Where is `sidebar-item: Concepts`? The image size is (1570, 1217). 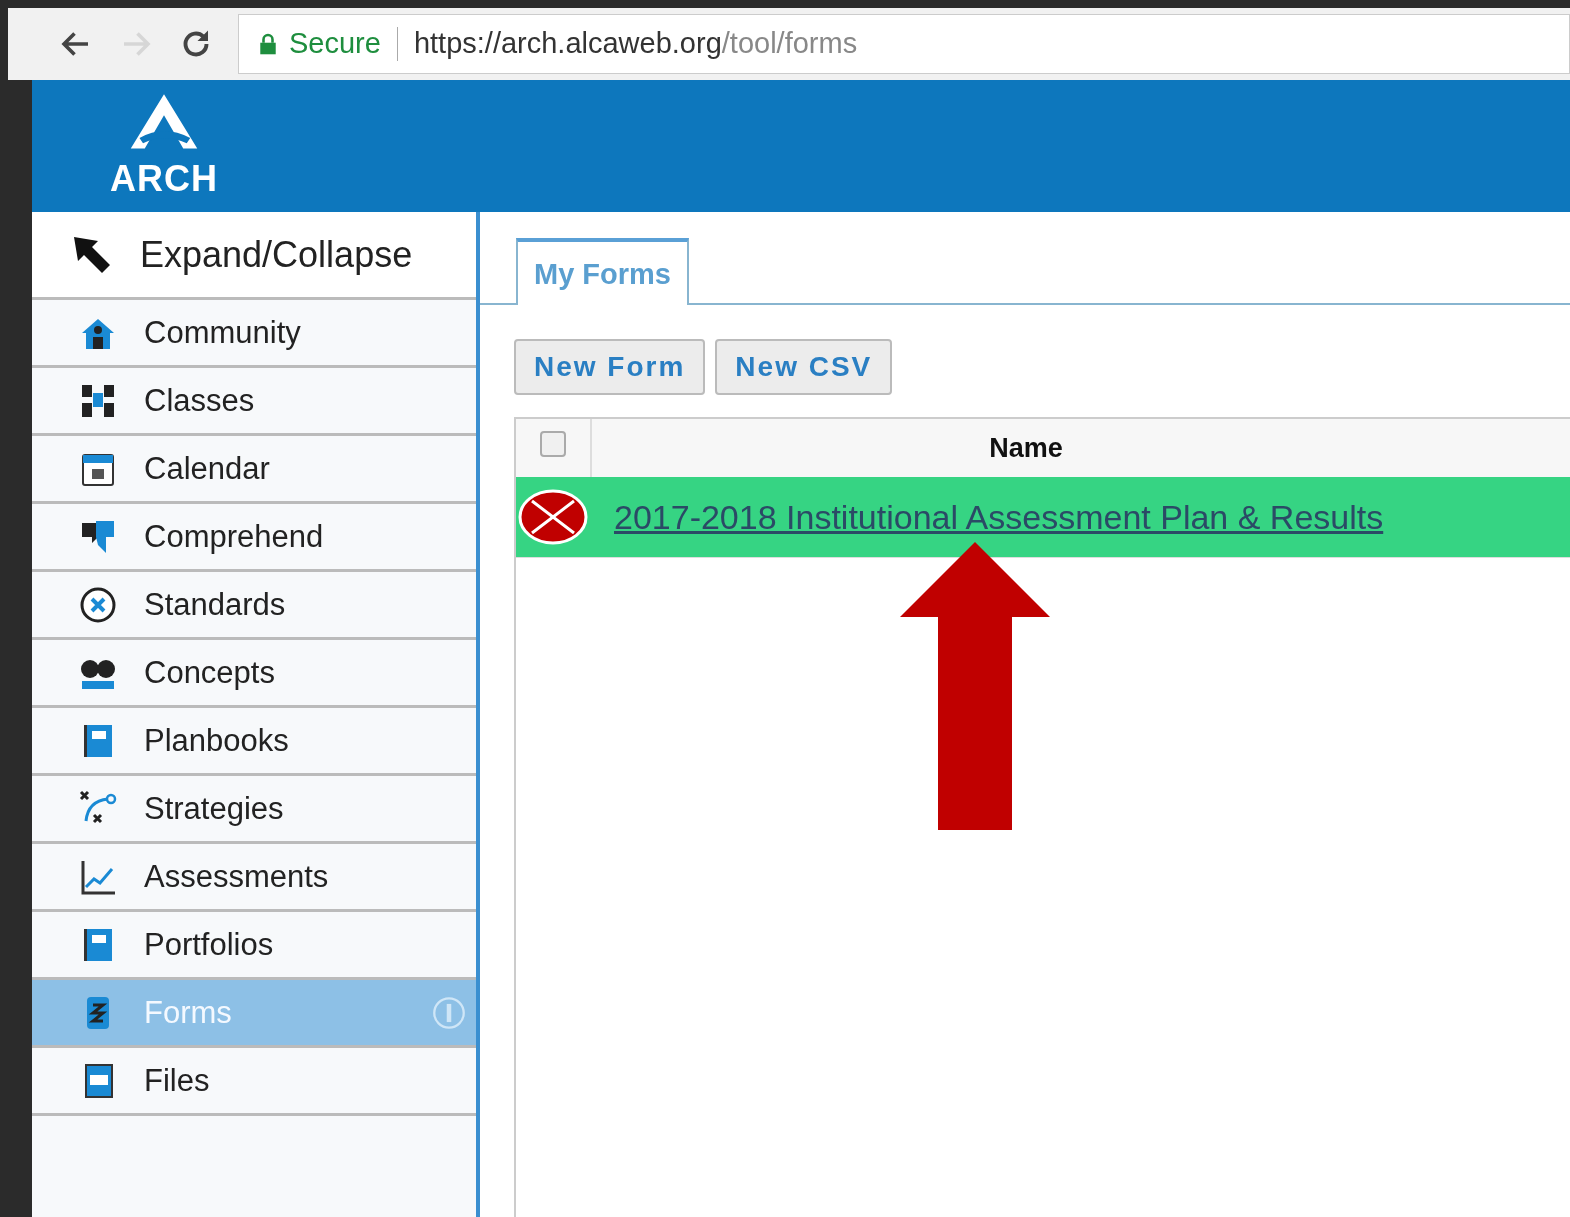 sidebar-item: Concepts is located at coordinates (254, 674).